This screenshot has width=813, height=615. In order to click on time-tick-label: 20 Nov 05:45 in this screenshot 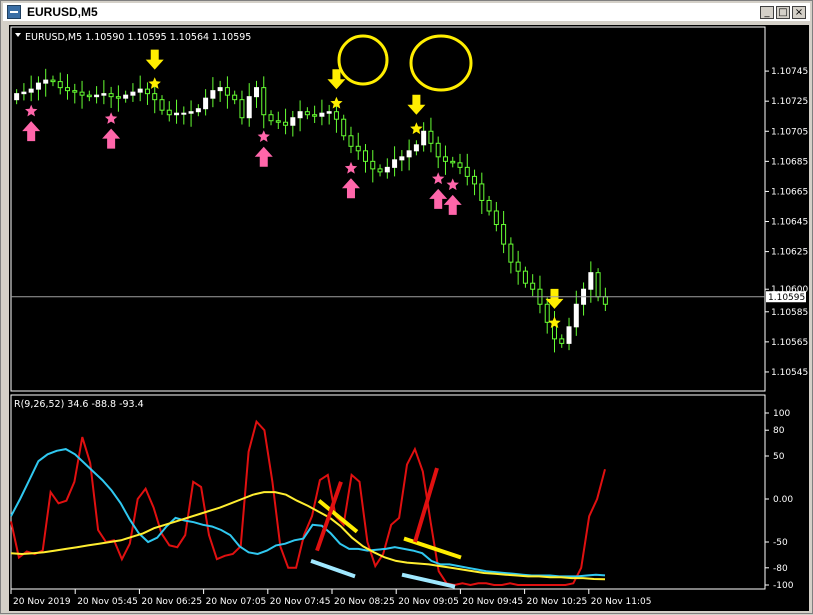, I will do `click(107, 602)`.